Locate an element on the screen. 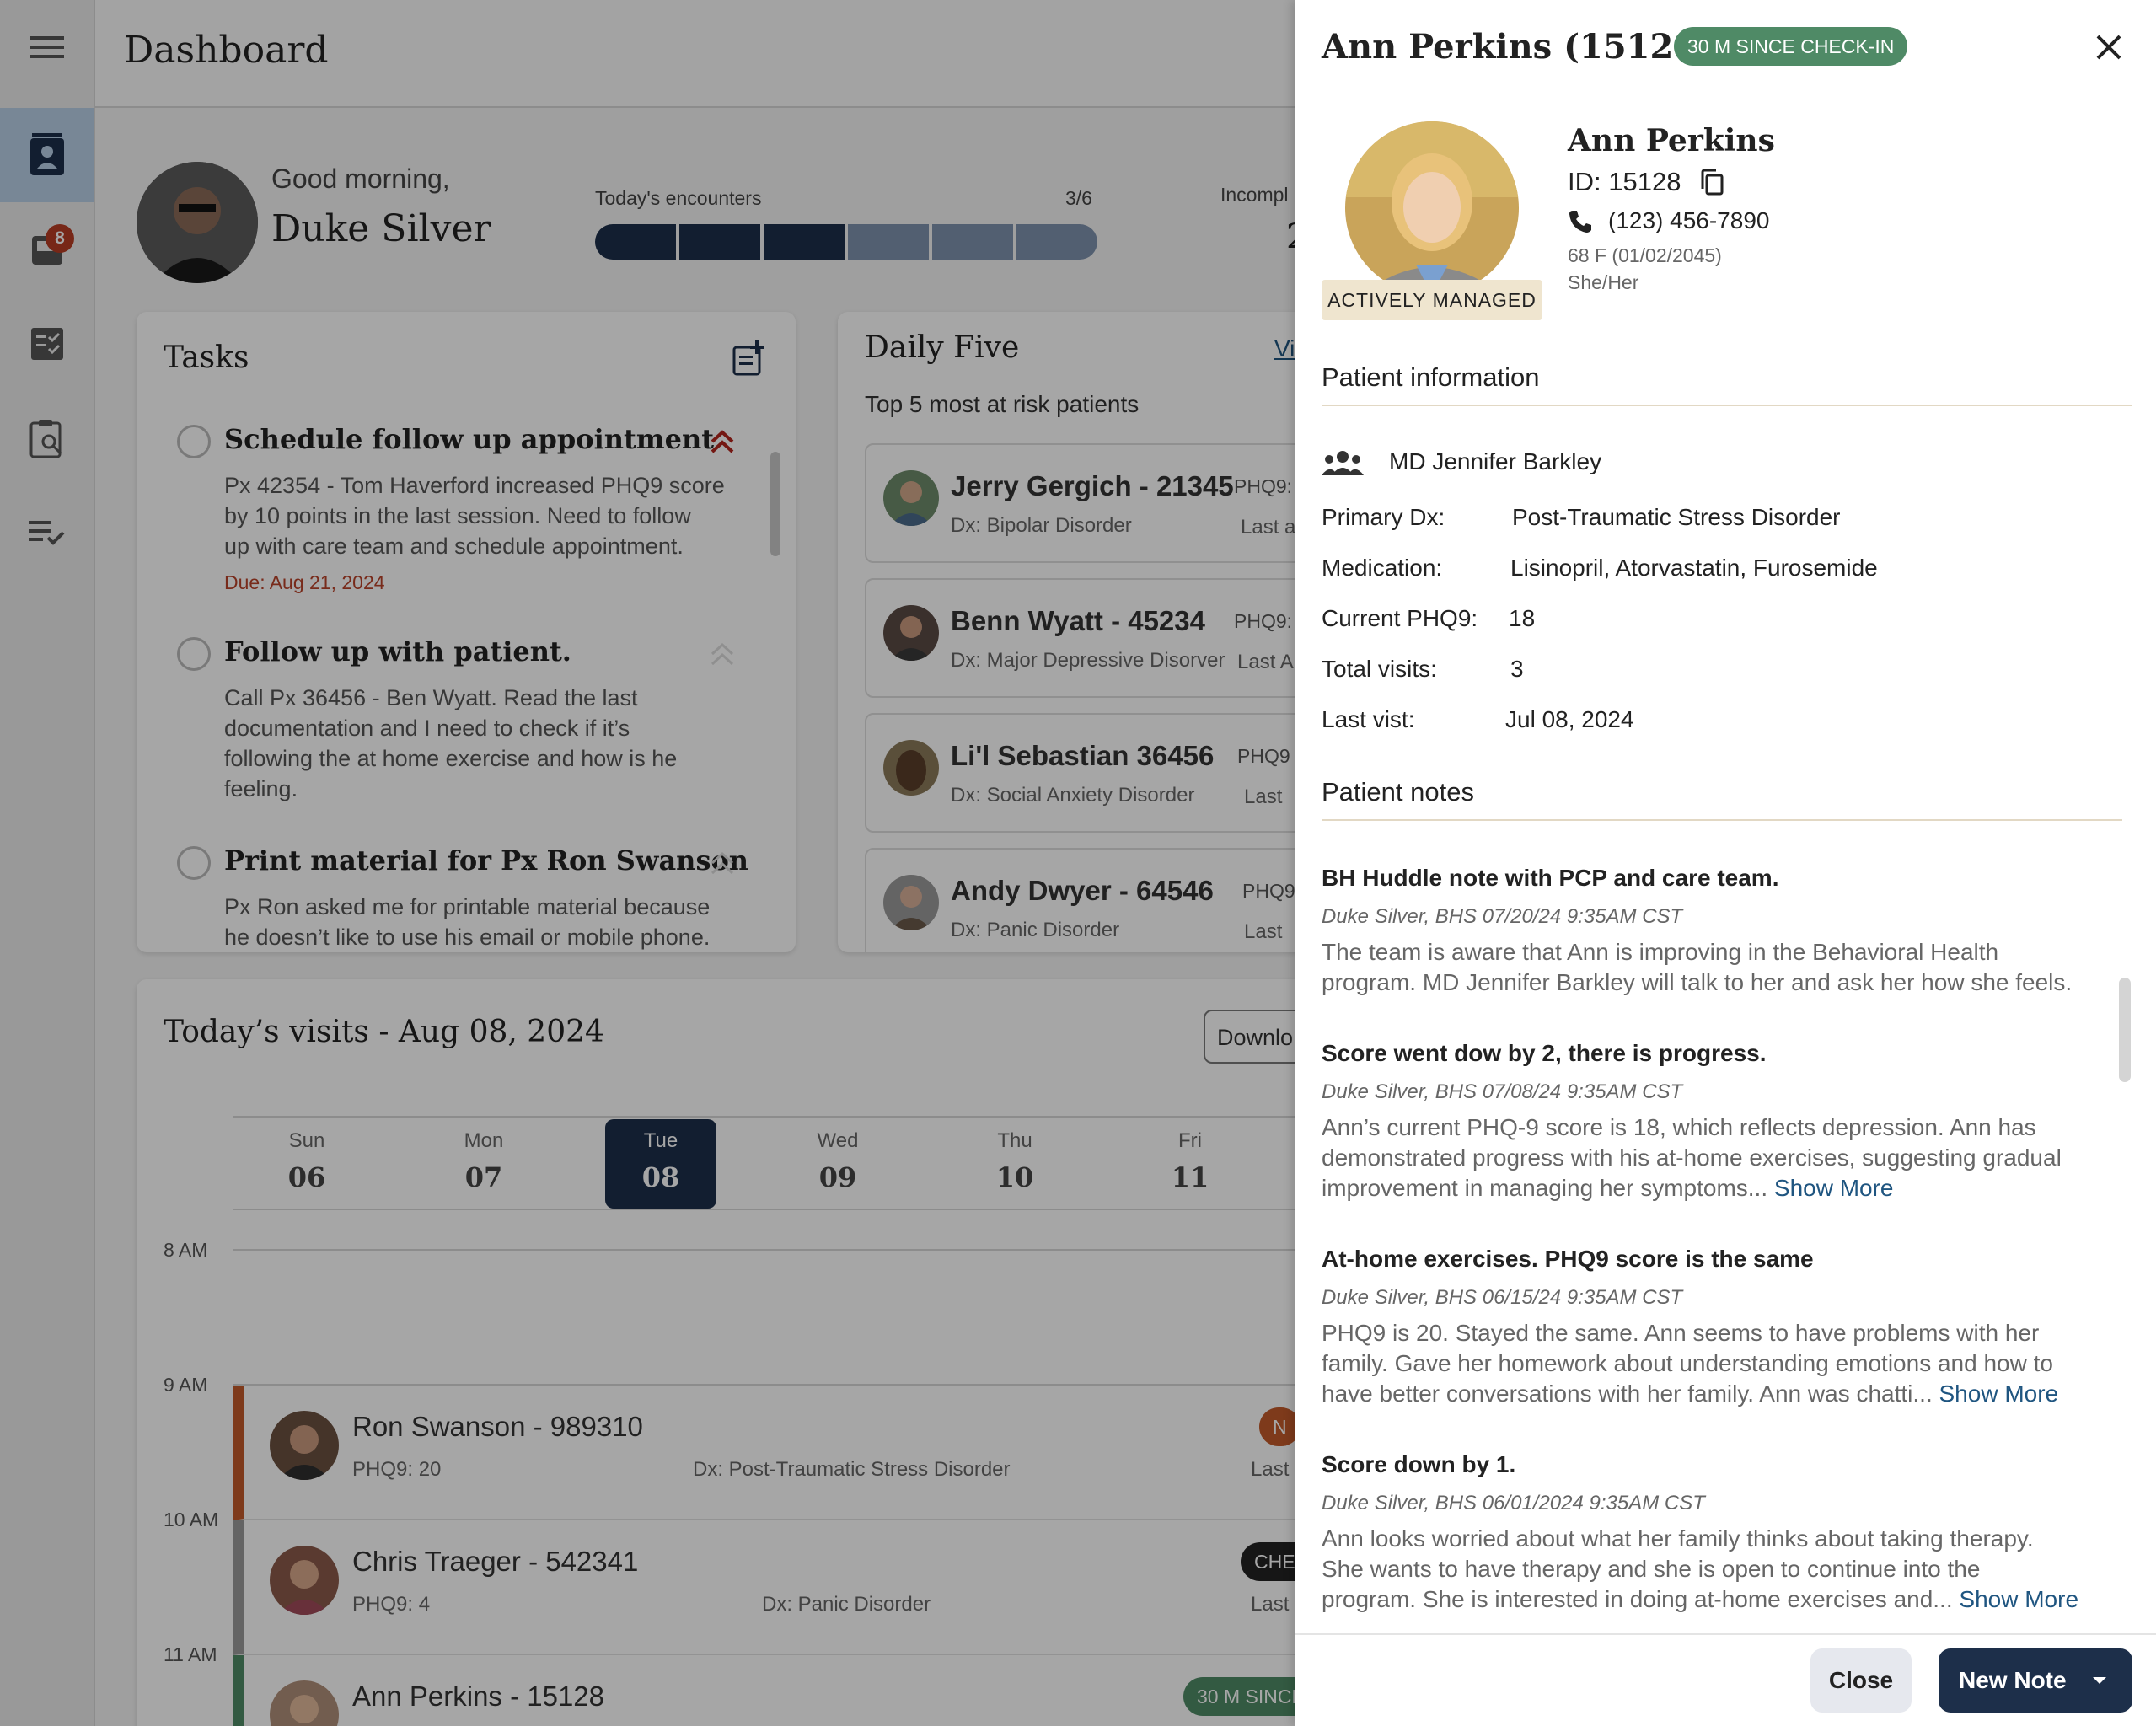 This screenshot has height=1726, width=2156. panel-title: Ann Perkins (15128) is located at coordinates (1518, 47).